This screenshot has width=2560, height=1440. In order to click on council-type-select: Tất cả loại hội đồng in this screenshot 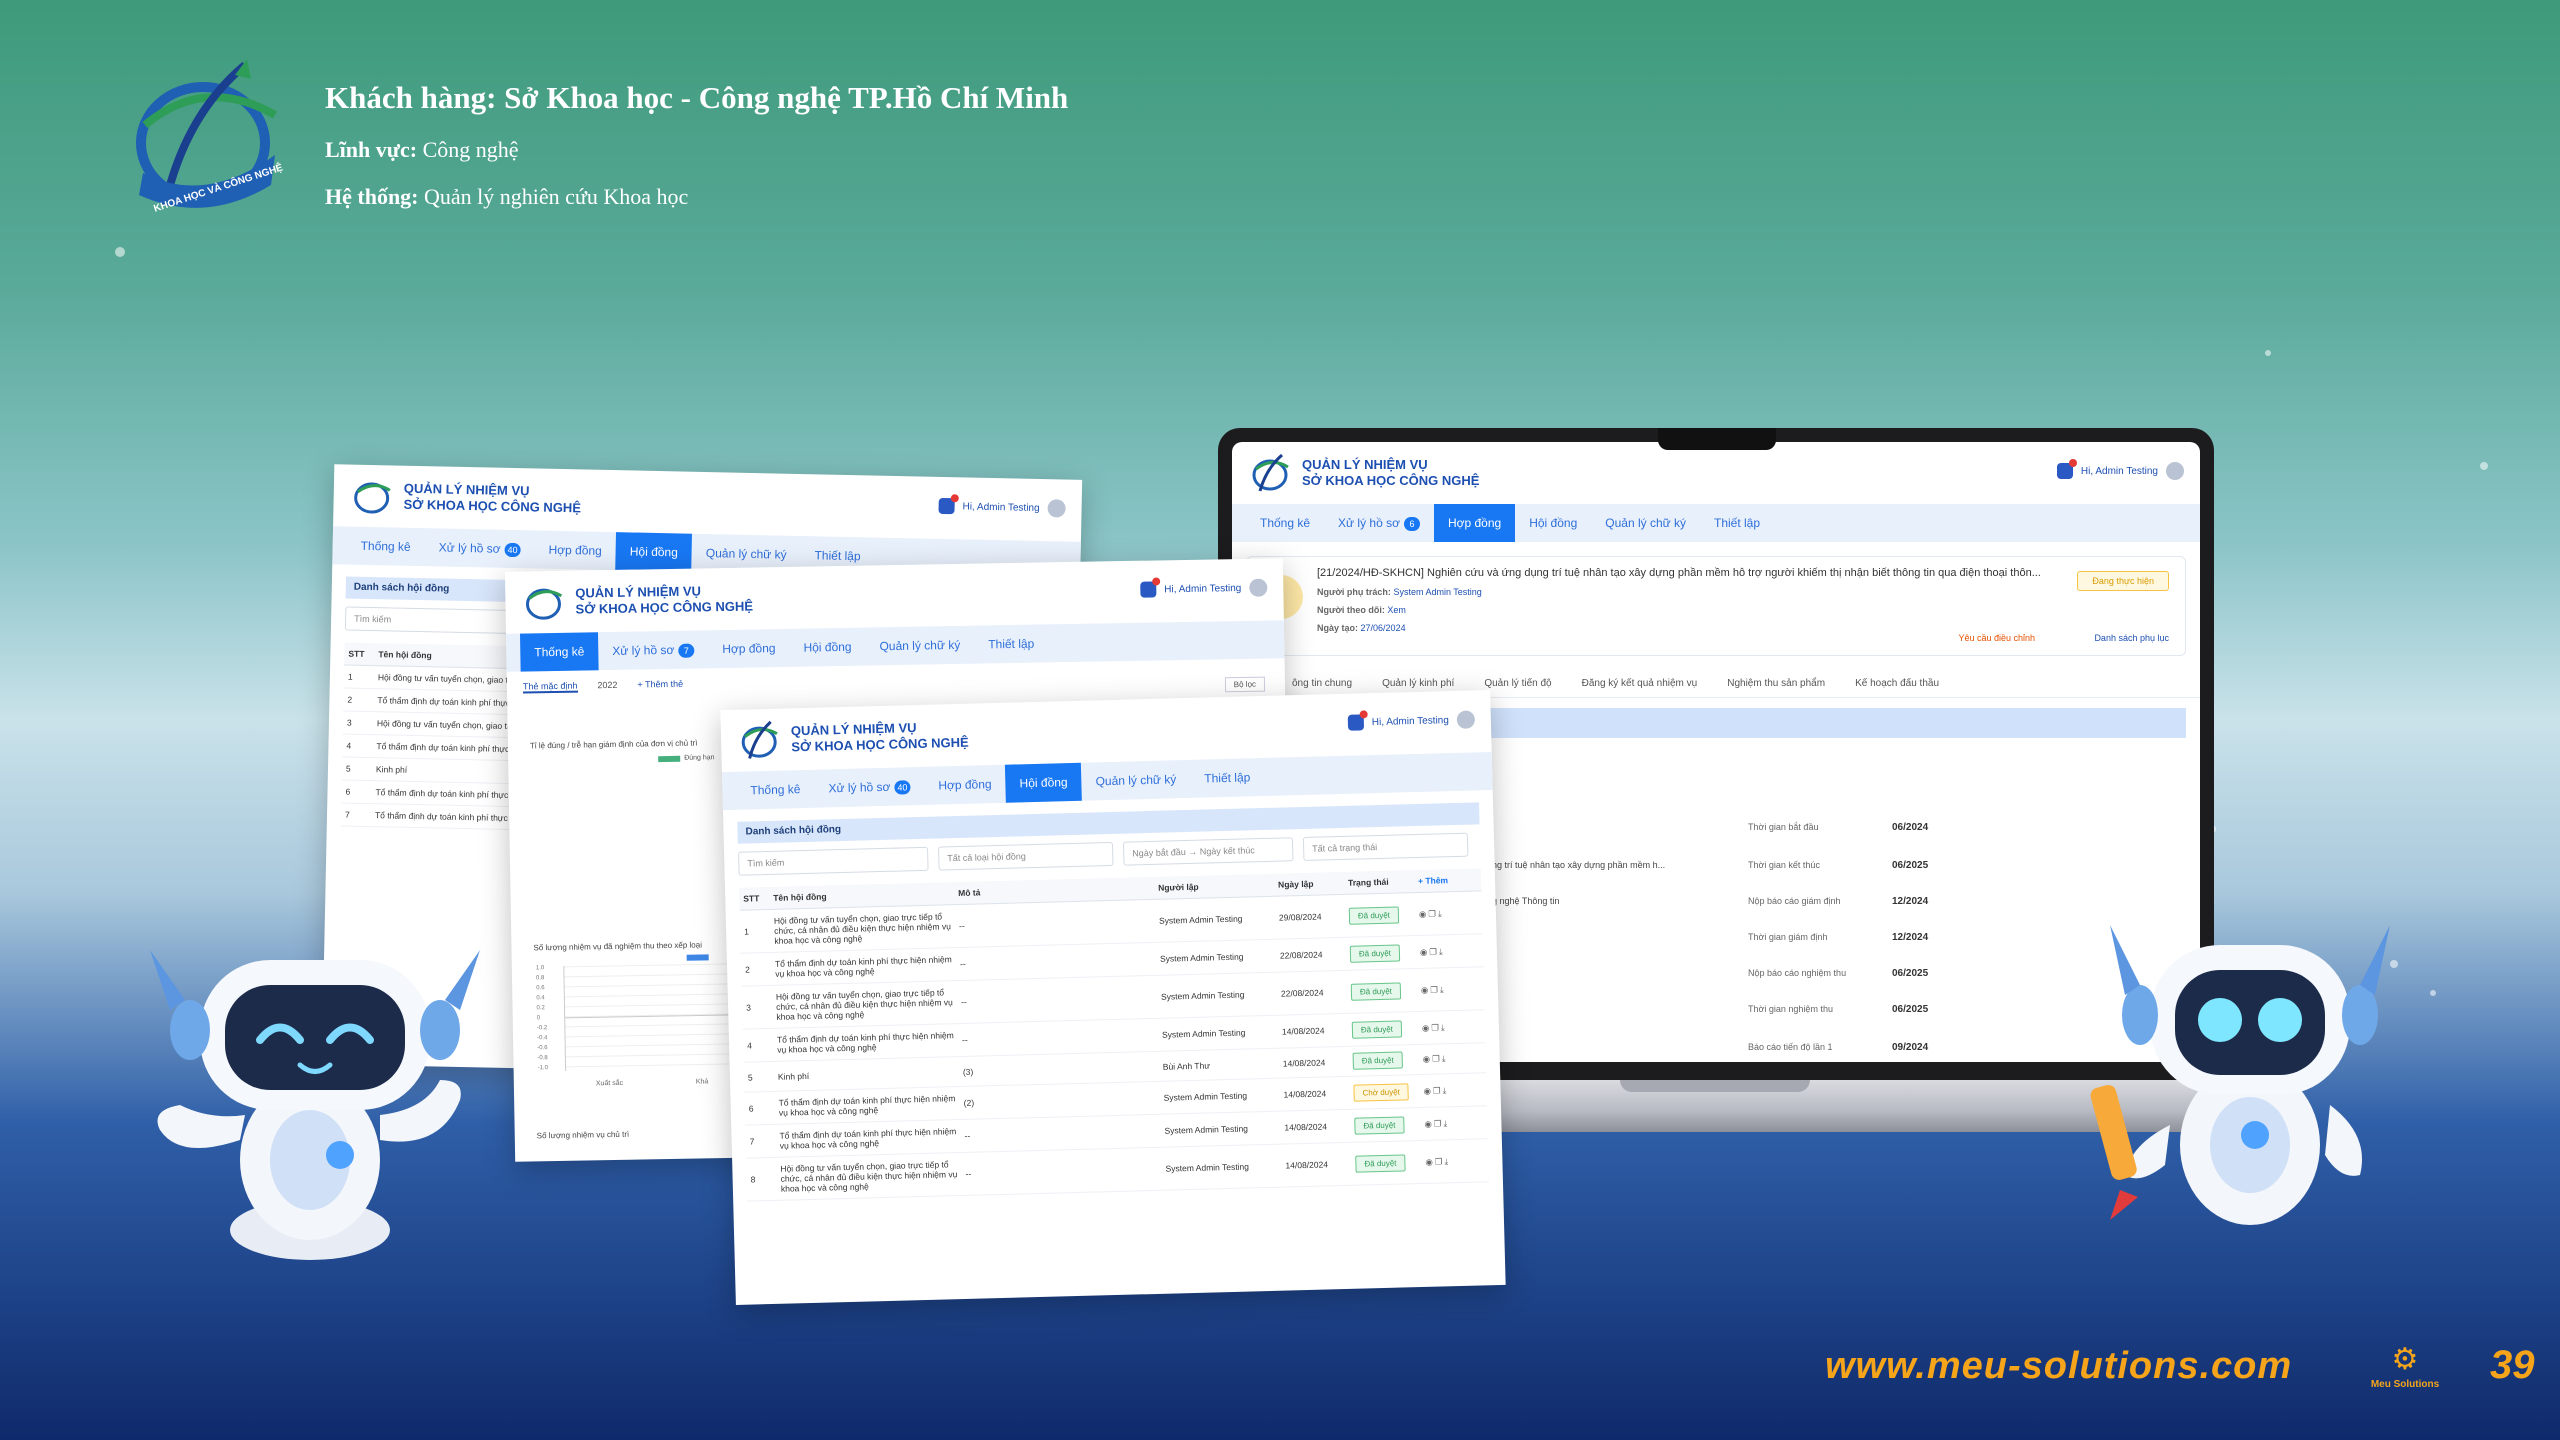, I will do `click(1025, 856)`.